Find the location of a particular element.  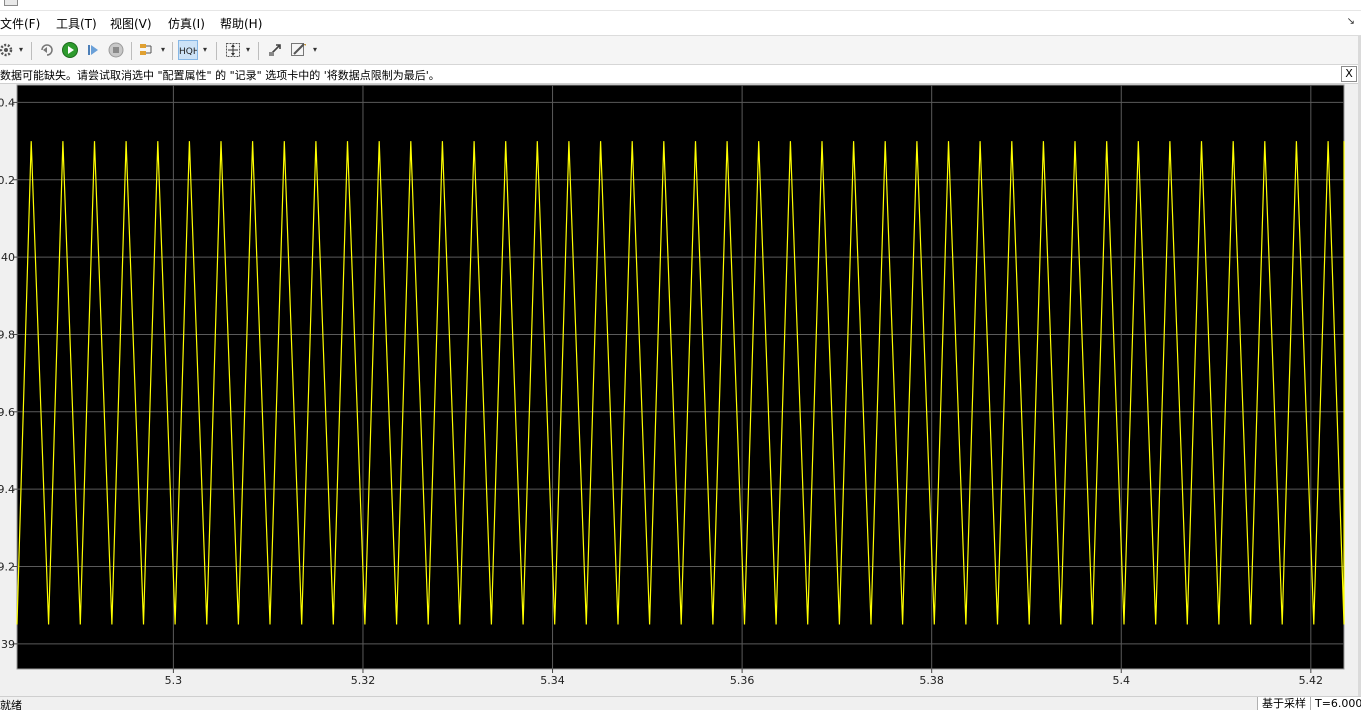

sampling-mode: 基于采样 is located at coordinates (1284, 703).